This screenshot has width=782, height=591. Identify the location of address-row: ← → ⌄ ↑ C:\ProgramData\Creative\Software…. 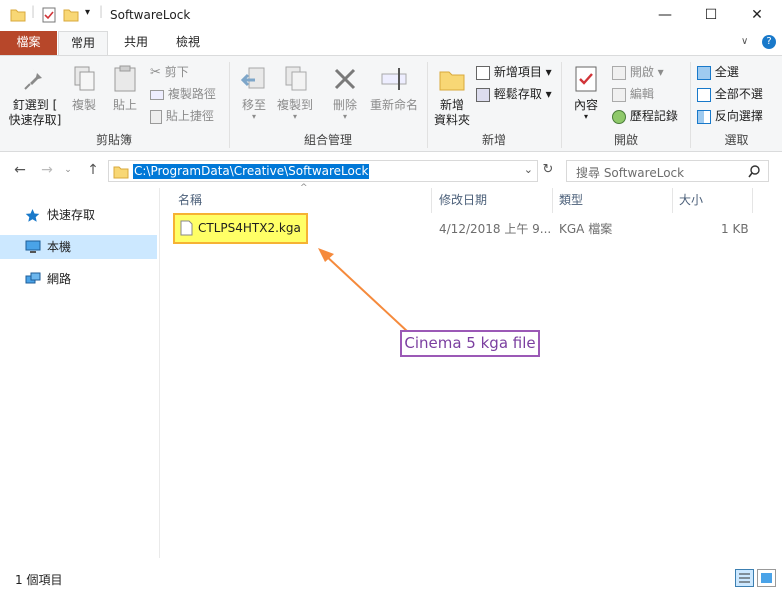
(391, 170).